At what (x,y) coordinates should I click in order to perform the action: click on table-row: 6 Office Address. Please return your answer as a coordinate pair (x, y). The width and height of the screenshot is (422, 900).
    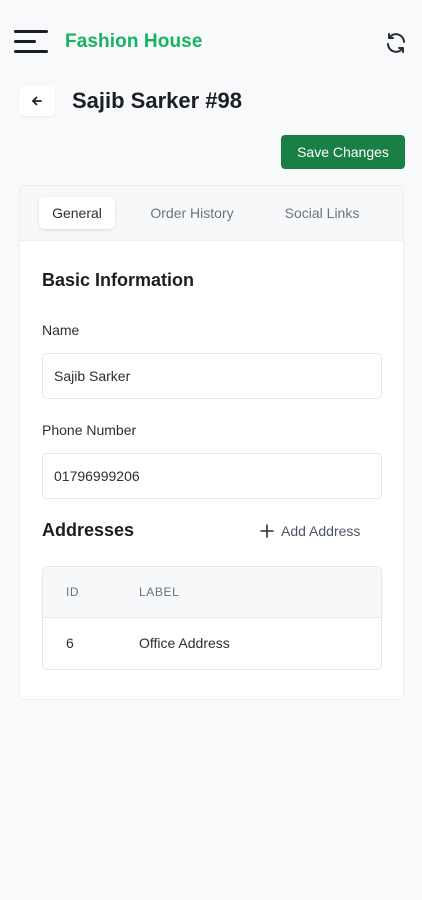
    Looking at the image, I should click on (212, 643).